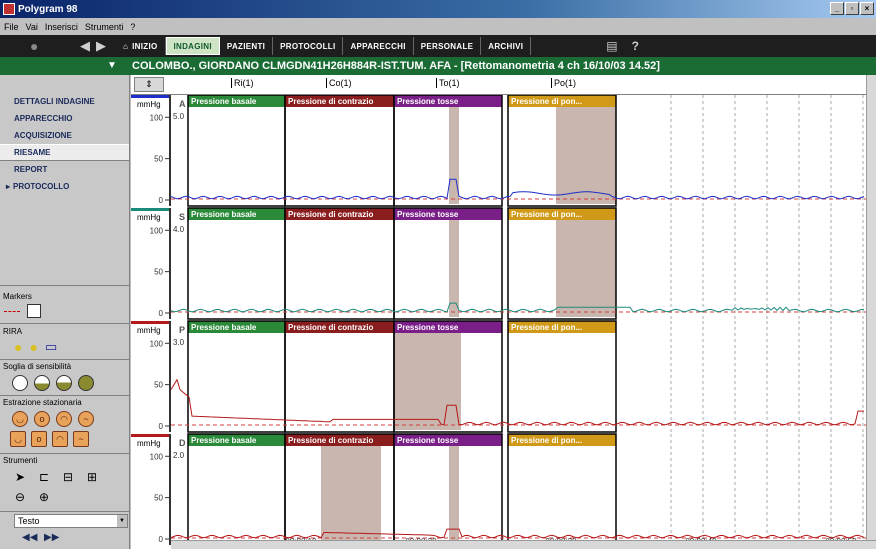 The height and width of the screenshot is (549, 876). Describe the element at coordinates (506, 46) in the screenshot. I see `tab-archivi: ARCHIVI` at that location.